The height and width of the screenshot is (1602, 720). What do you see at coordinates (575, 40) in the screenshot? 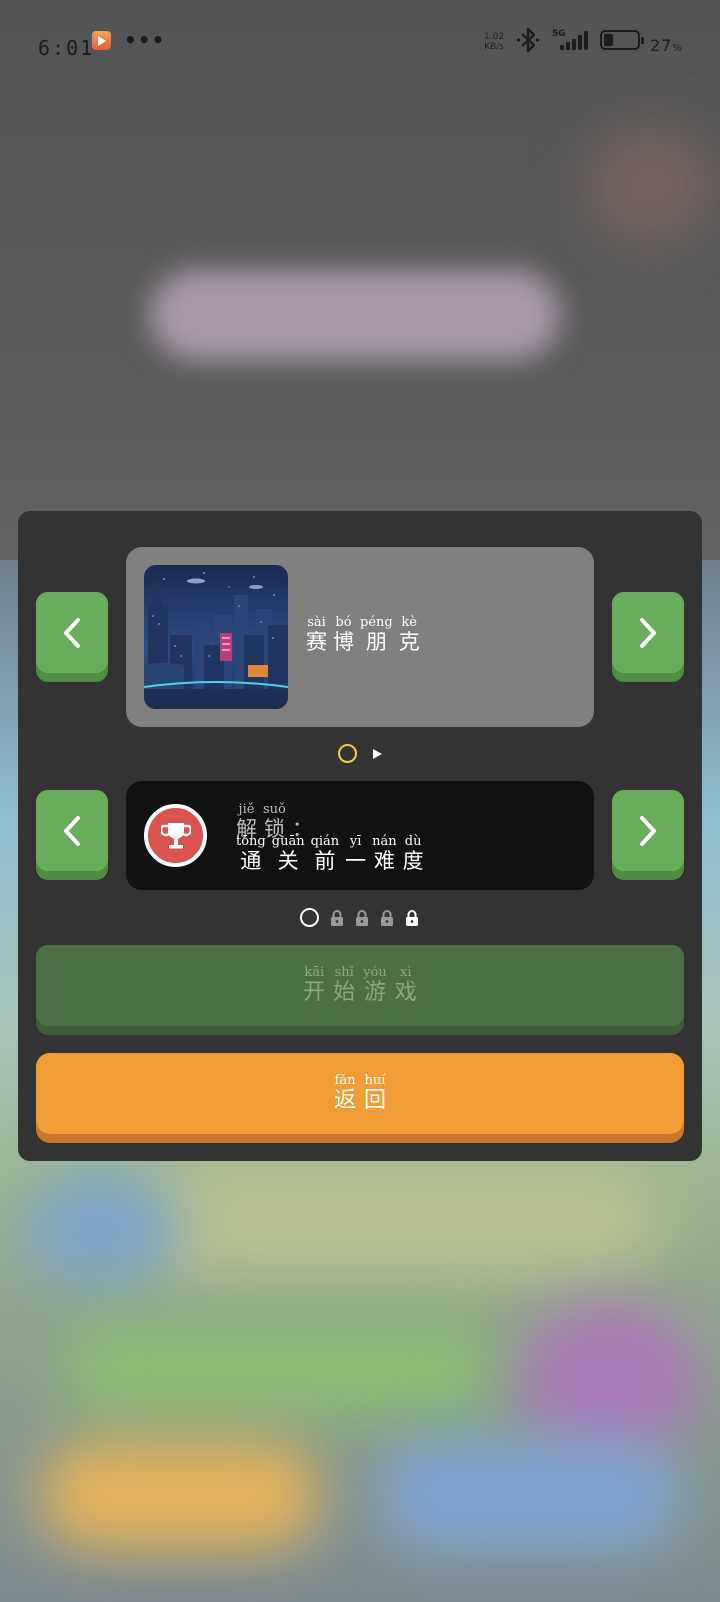
I see `signal-strength-icon` at bounding box center [575, 40].